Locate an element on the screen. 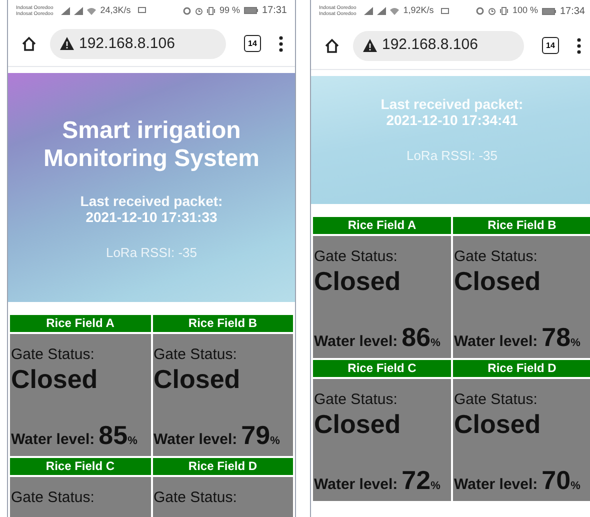 Image resolution: width=590 pixels, height=517 pixels. water-level-value: 79 is located at coordinates (255, 435).